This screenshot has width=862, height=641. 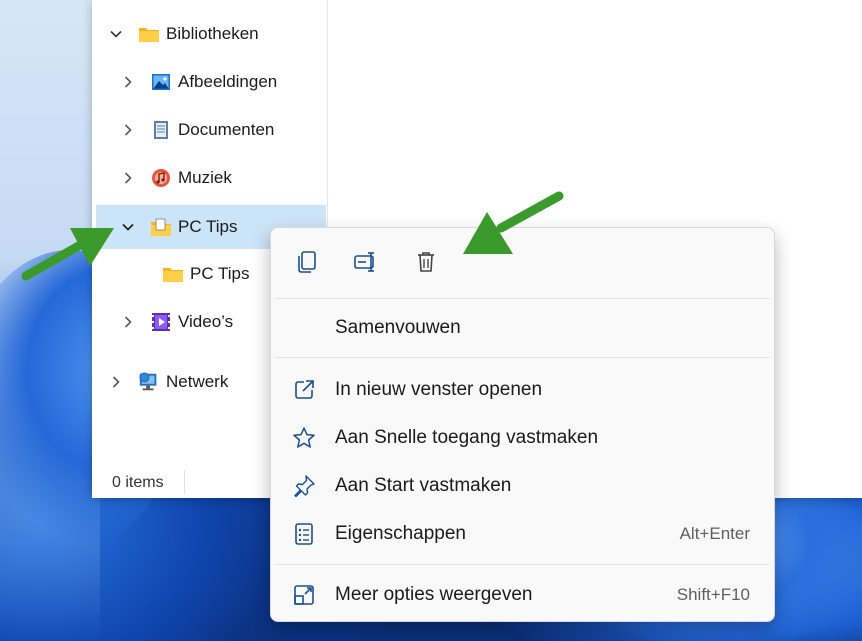 What do you see at coordinates (149, 382) in the screenshot?
I see `network-icon` at bounding box center [149, 382].